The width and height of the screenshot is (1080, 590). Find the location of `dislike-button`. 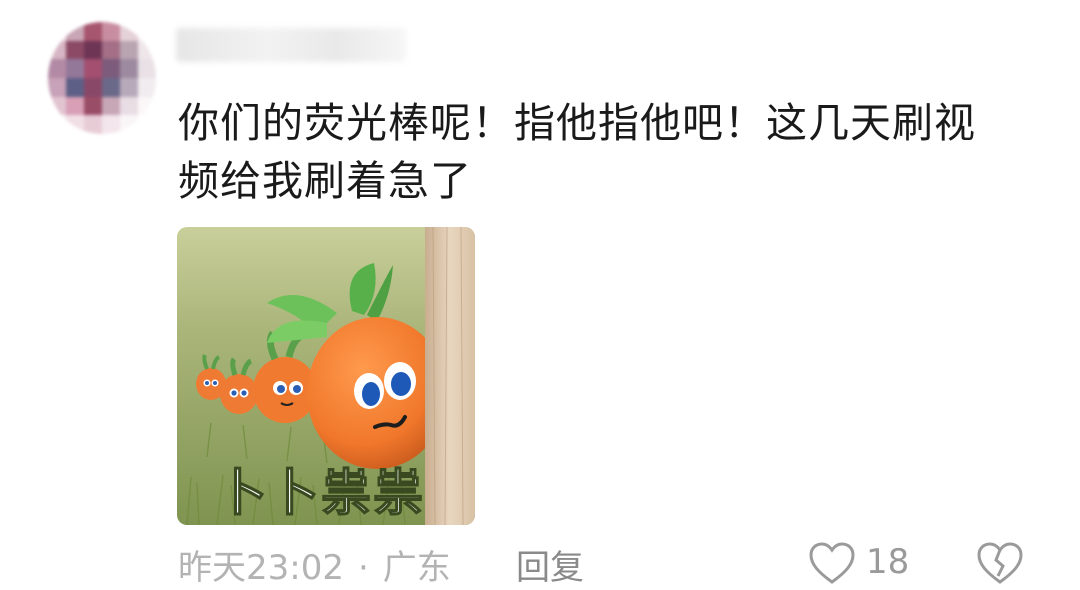

dislike-button is located at coordinates (1000, 566).